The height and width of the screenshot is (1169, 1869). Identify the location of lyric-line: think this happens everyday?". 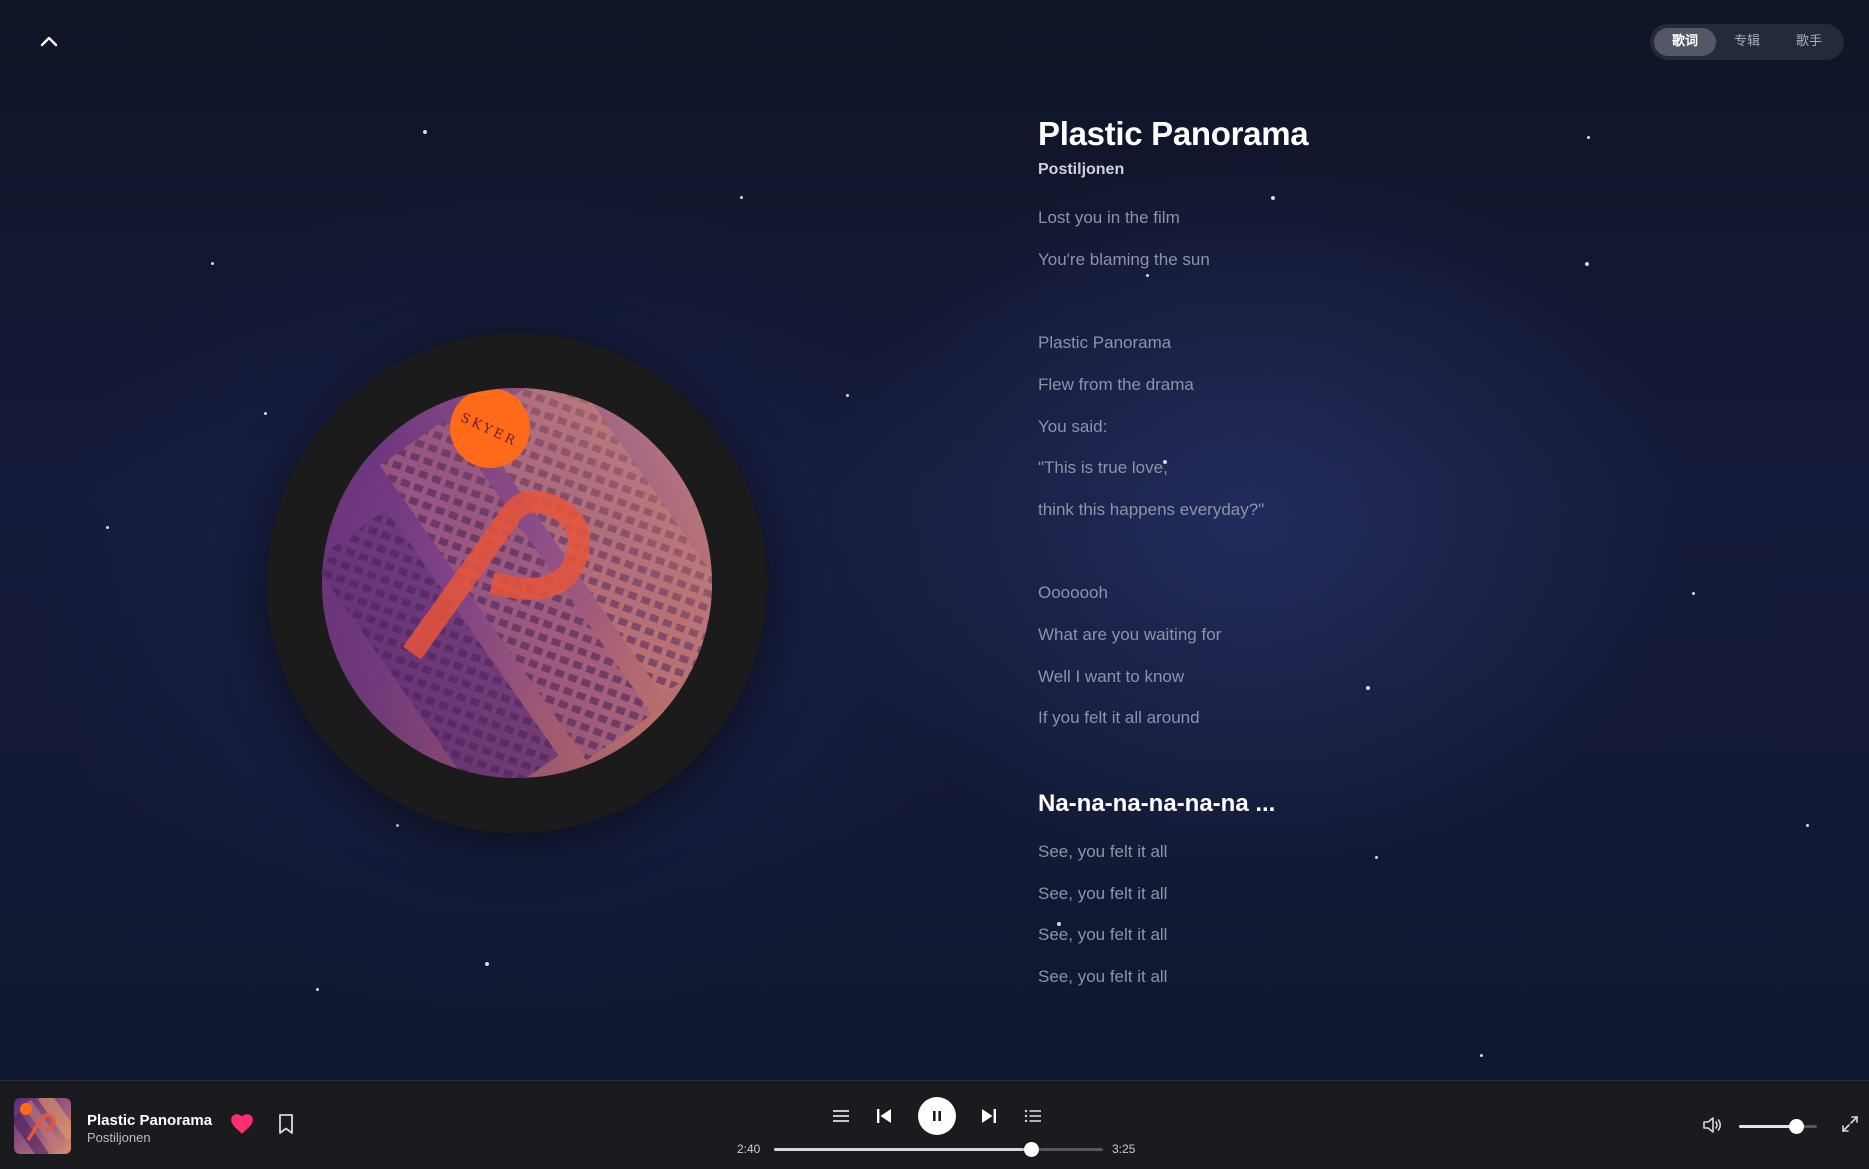
(1151, 510).